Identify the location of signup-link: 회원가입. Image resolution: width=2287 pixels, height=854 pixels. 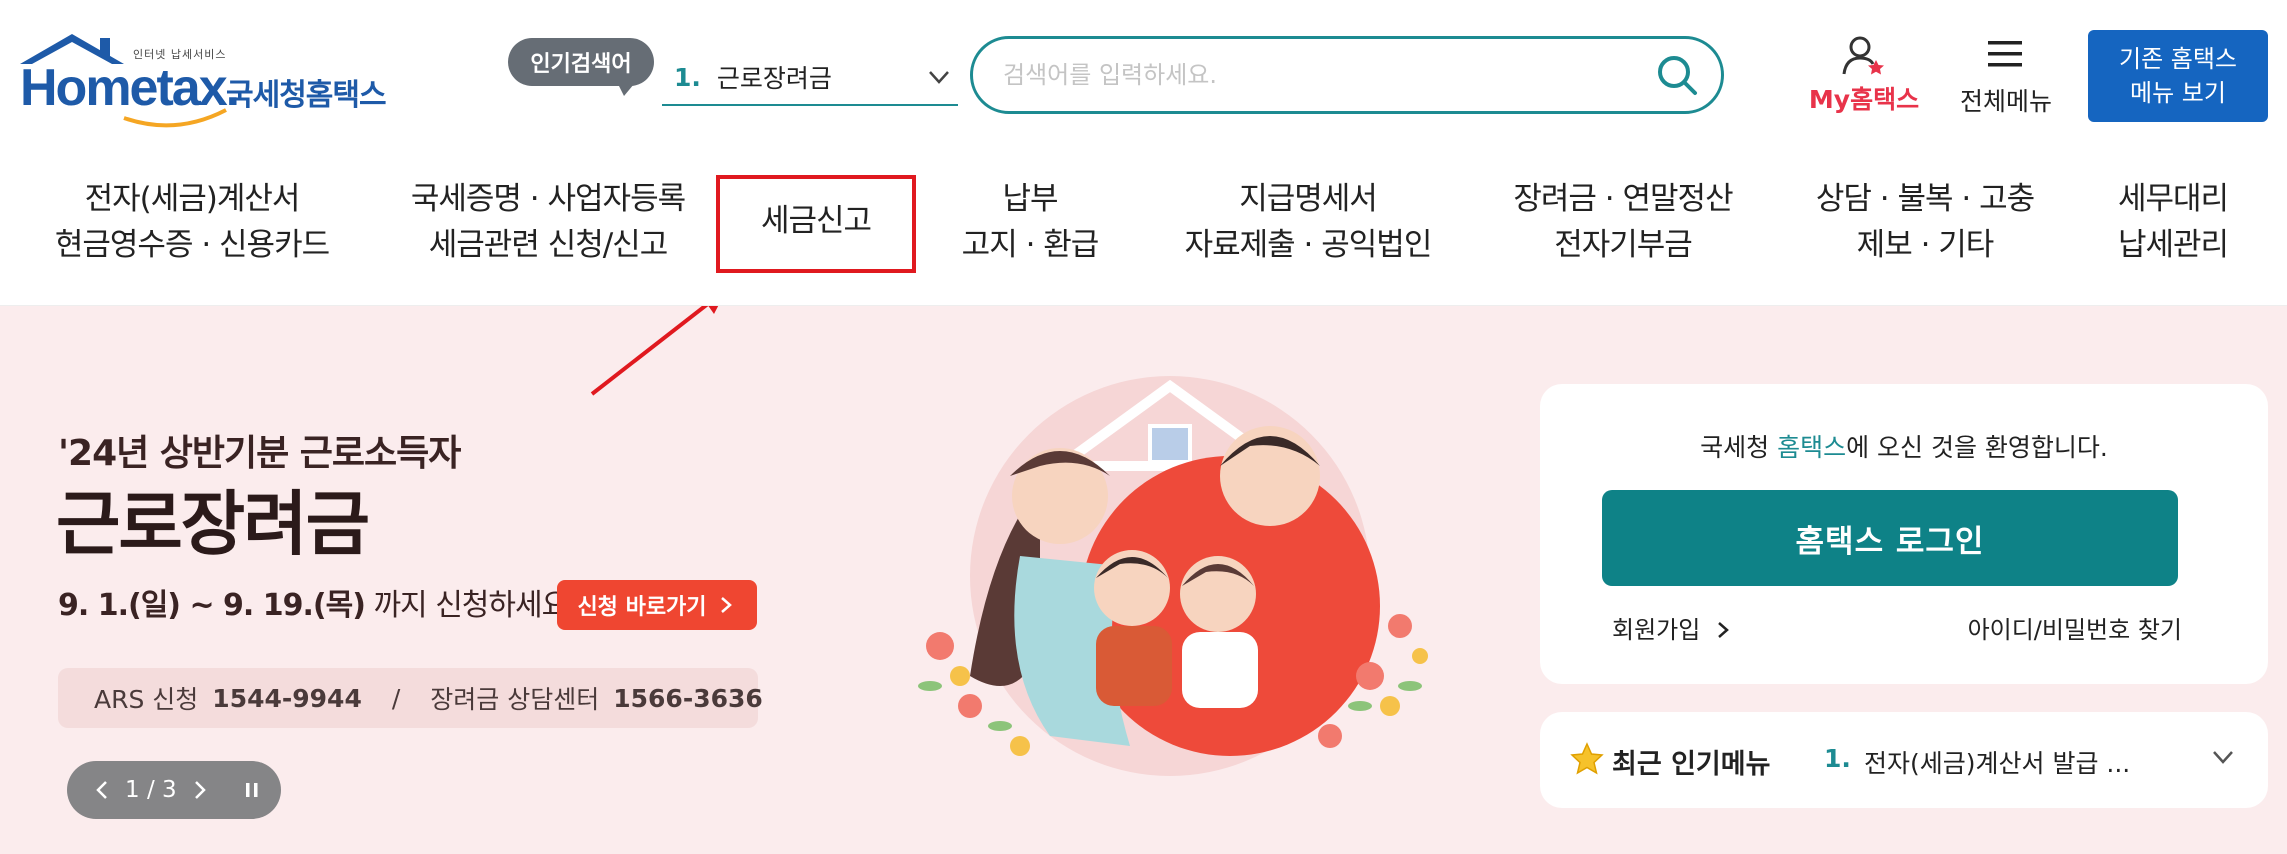
(1672, 627).